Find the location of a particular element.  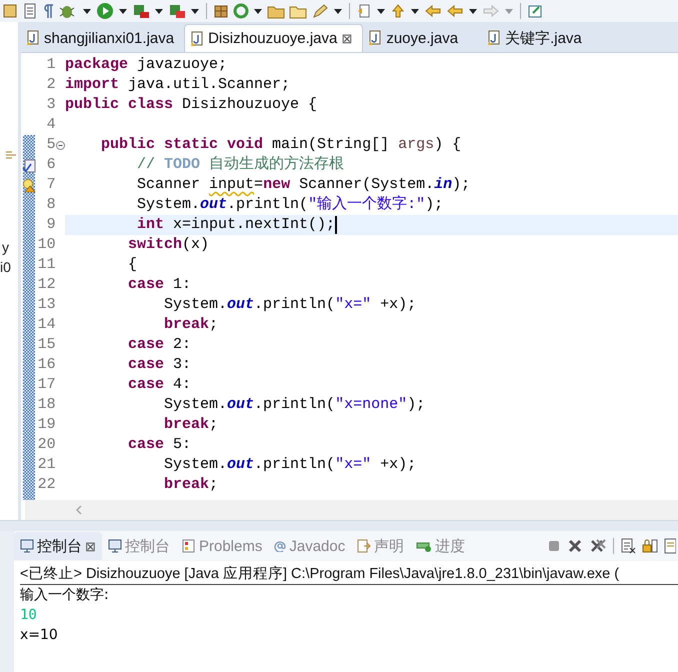

code-line: case 3: is located at coordinates (159, 365).